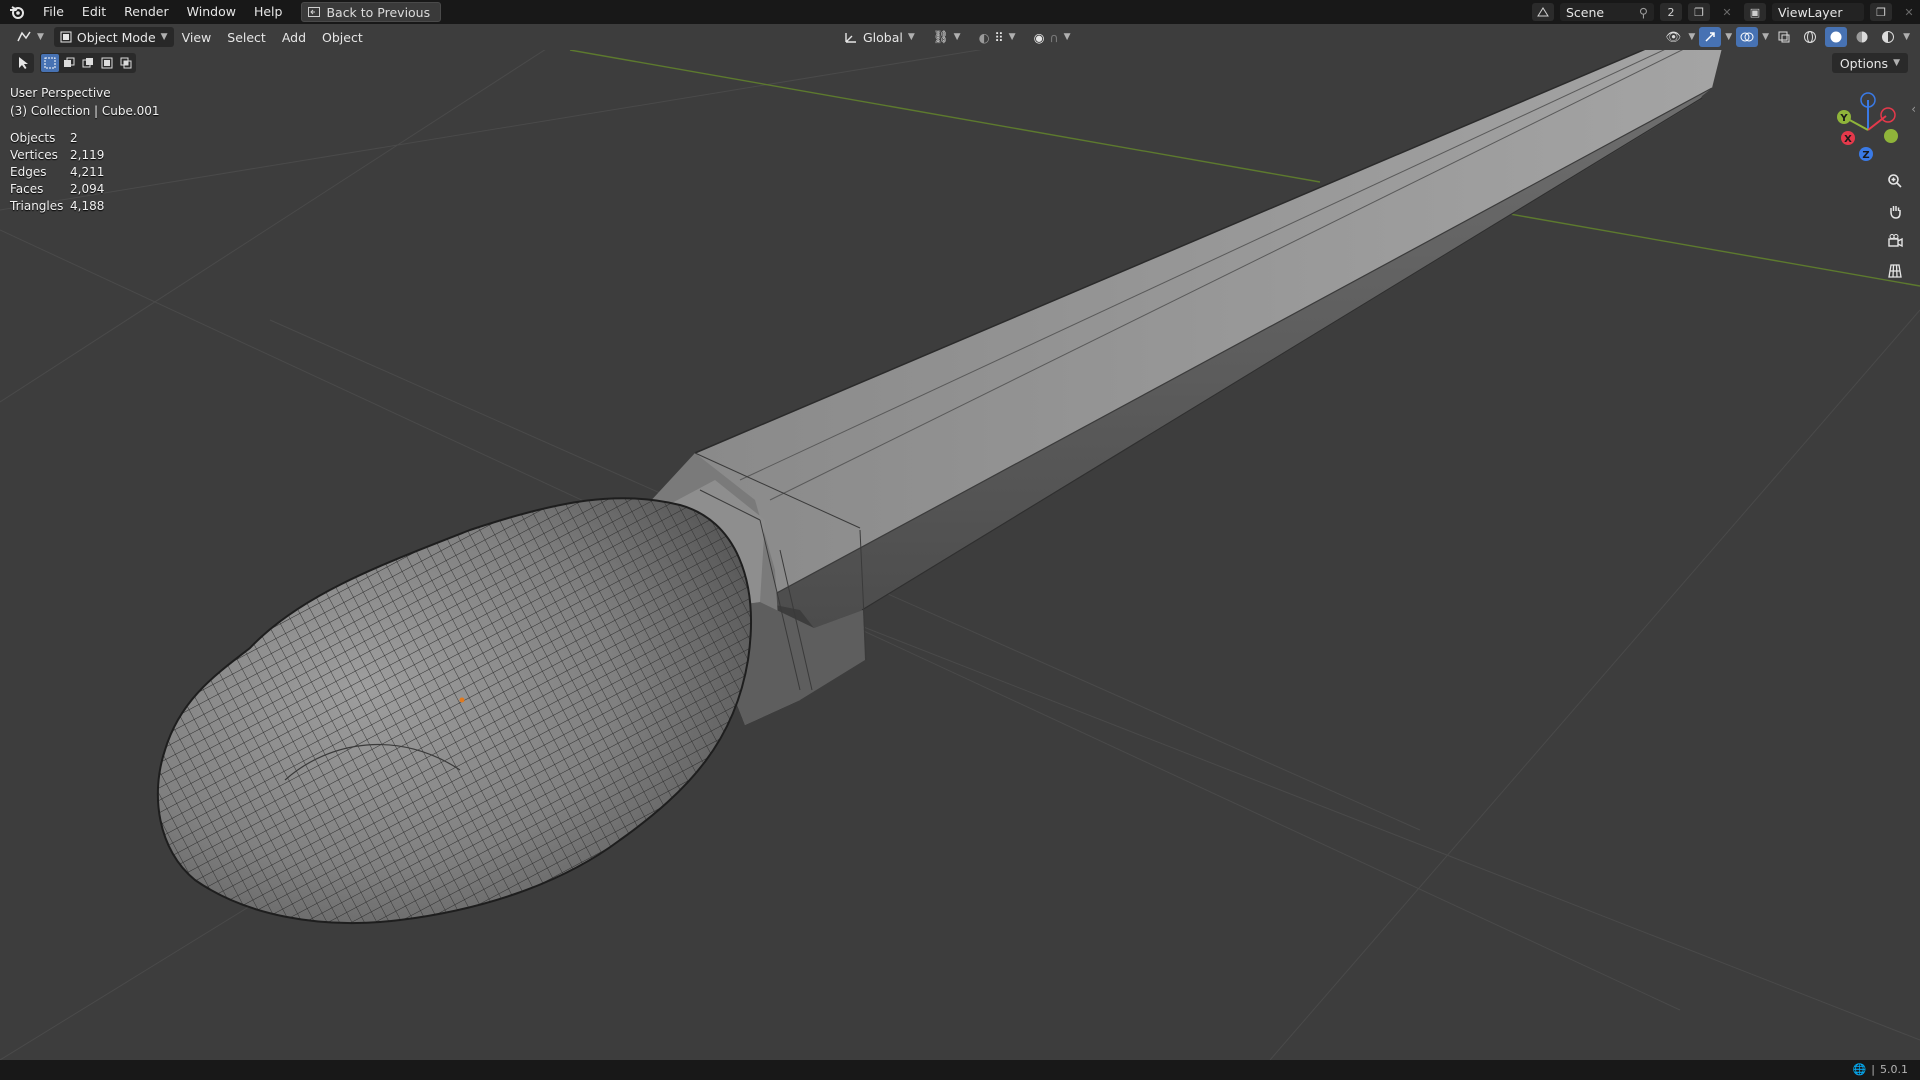 This screenshot has height=1080, width=1920. I want to click on select-subtract-icon, so click(88, 63).